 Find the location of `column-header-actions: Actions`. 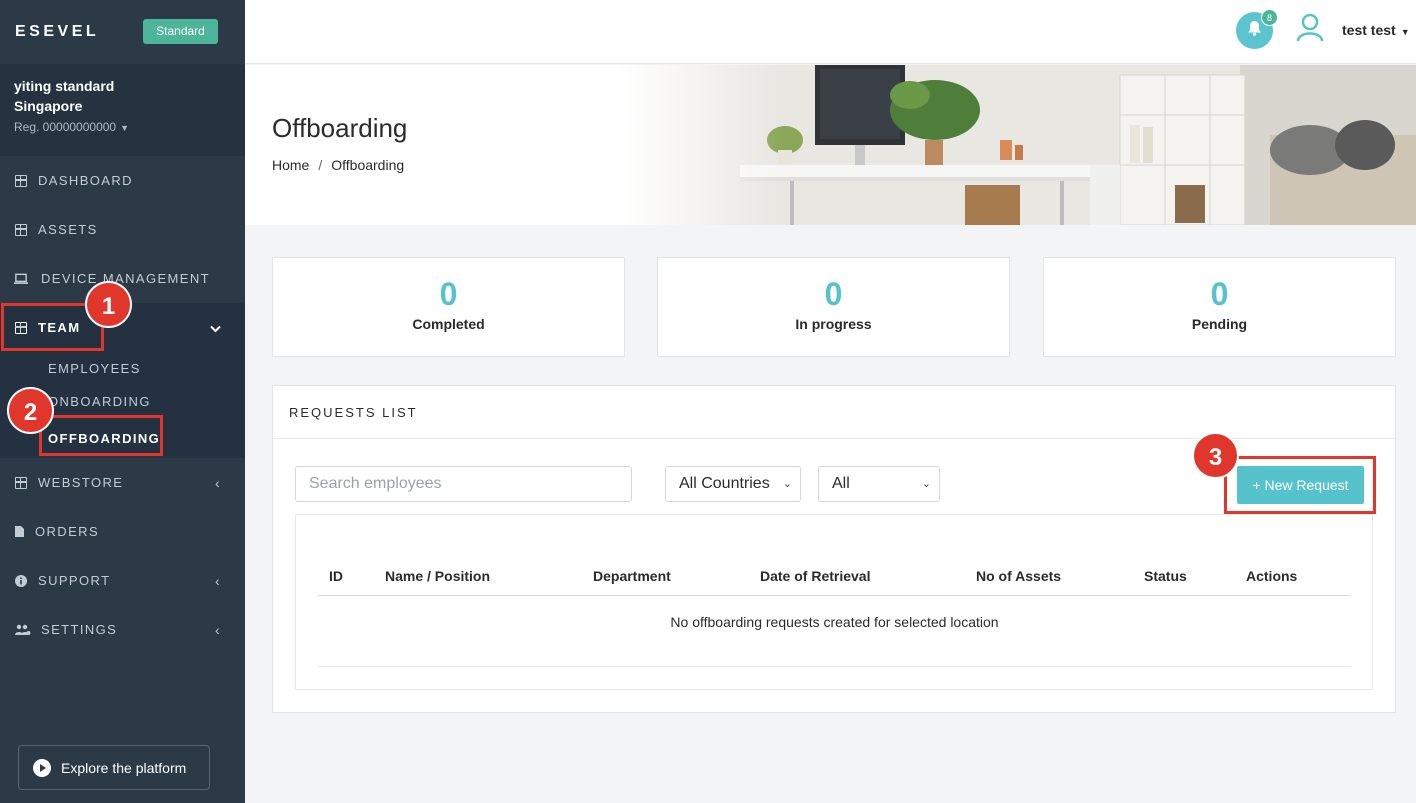

column-header-actions: Actions is located at coordinates (1271, 576).